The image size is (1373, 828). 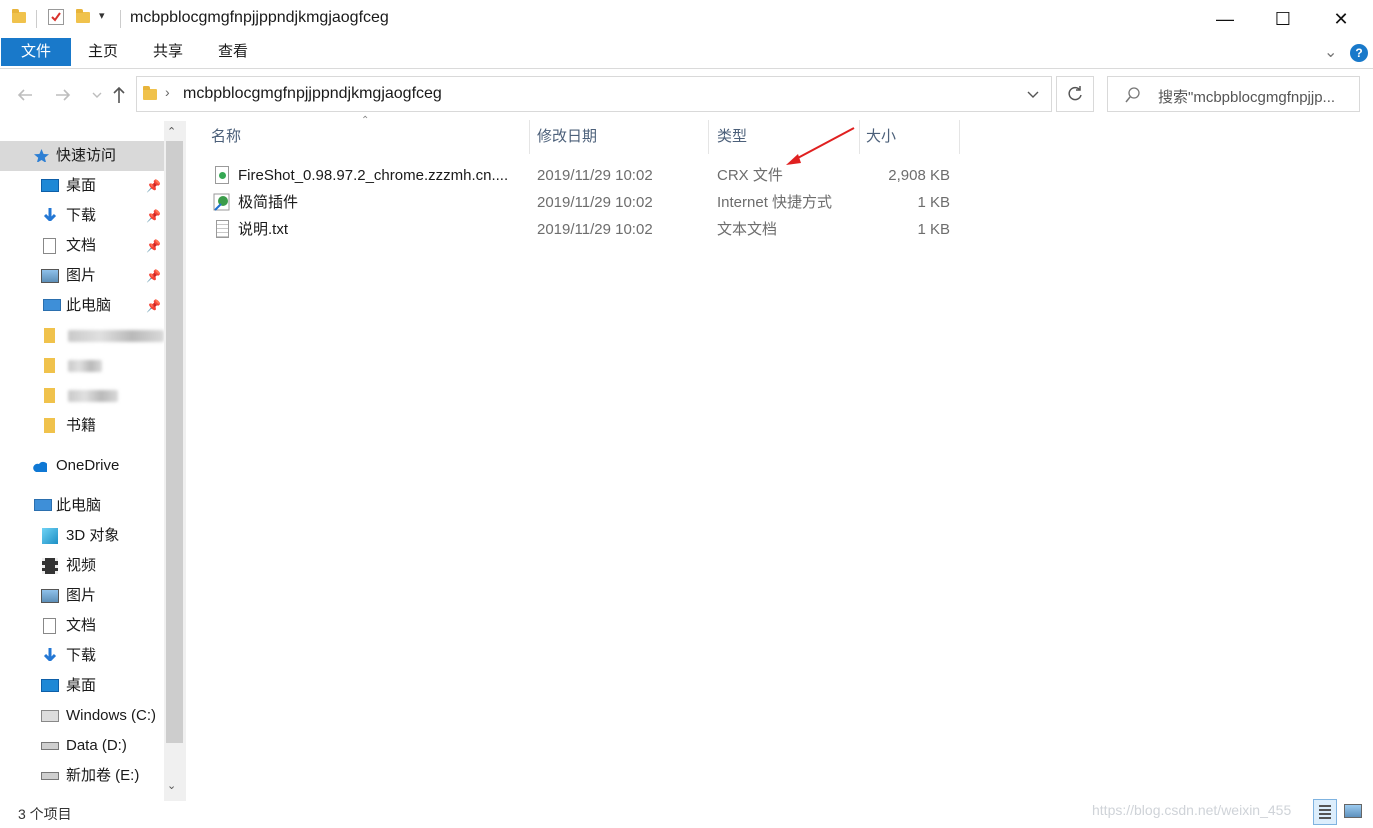 What do you see at coordinates (1325, 812) in the screenshot?
I see `details-view-button` at bounding box center [1325, 812].